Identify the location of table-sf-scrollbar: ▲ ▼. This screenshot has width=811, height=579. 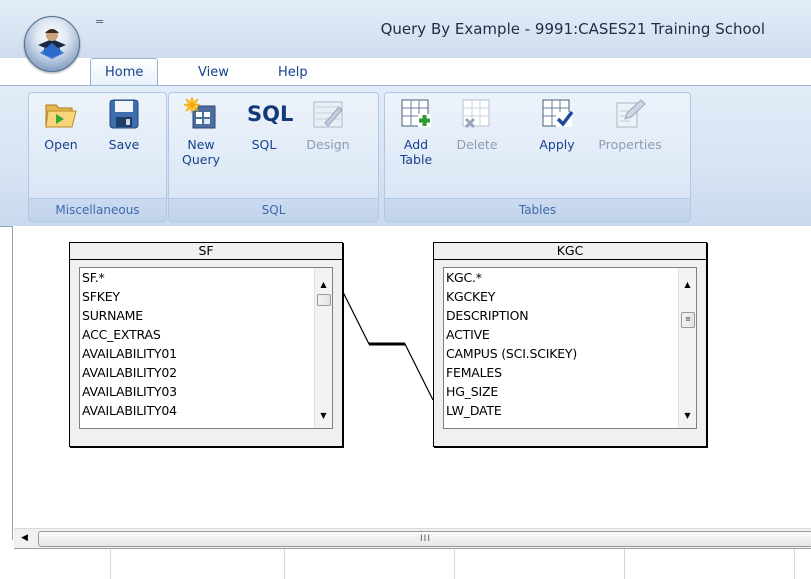
(323, 348).